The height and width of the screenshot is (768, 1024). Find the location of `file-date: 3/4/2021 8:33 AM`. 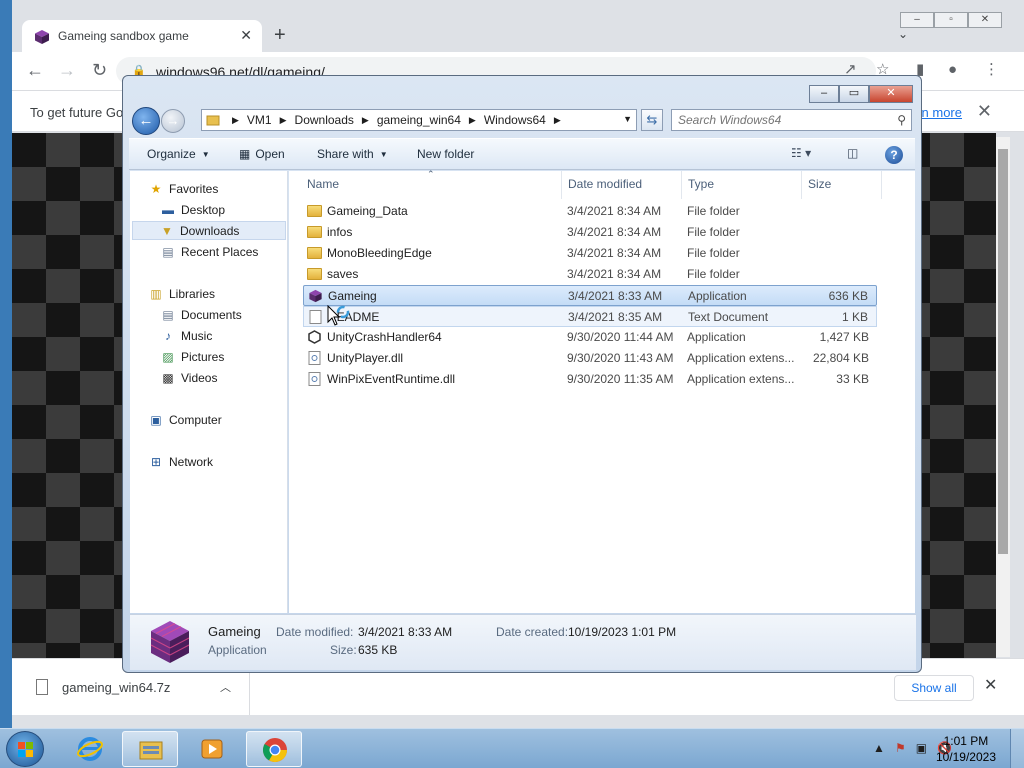

file-date: 3/4/2021 8:33 AM is located at coordinates (615, 296).